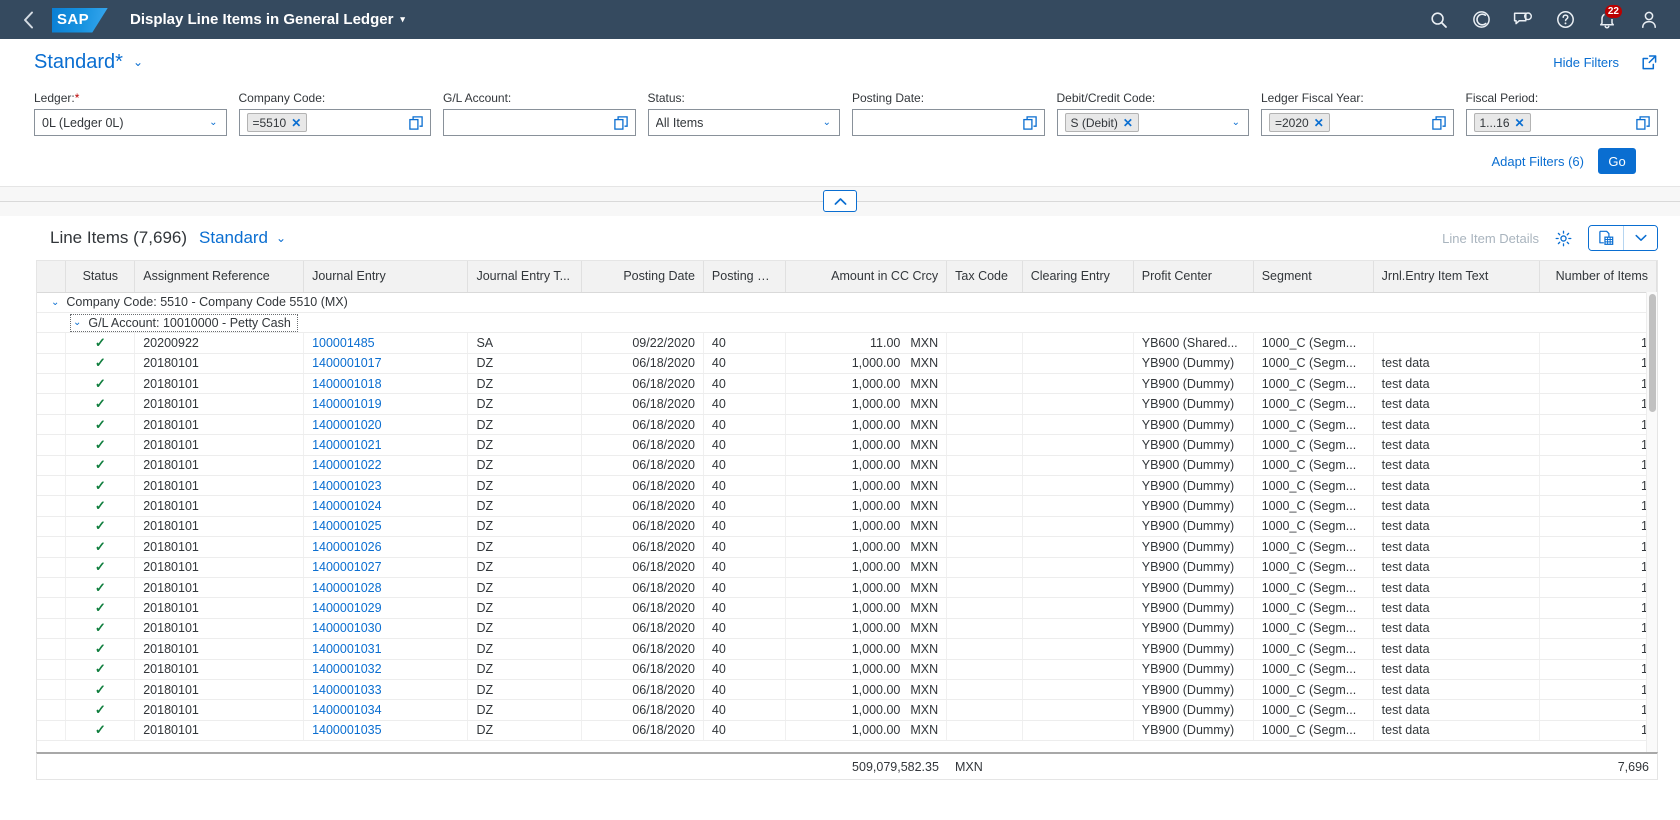 The width and height of the screenshot is (1680, 820). Describe the element at coordinates (1457, 277) in the screenshot. I see `table-header-jrnl-entry-item-text: Jrnl.Entry Item Text` at that location.